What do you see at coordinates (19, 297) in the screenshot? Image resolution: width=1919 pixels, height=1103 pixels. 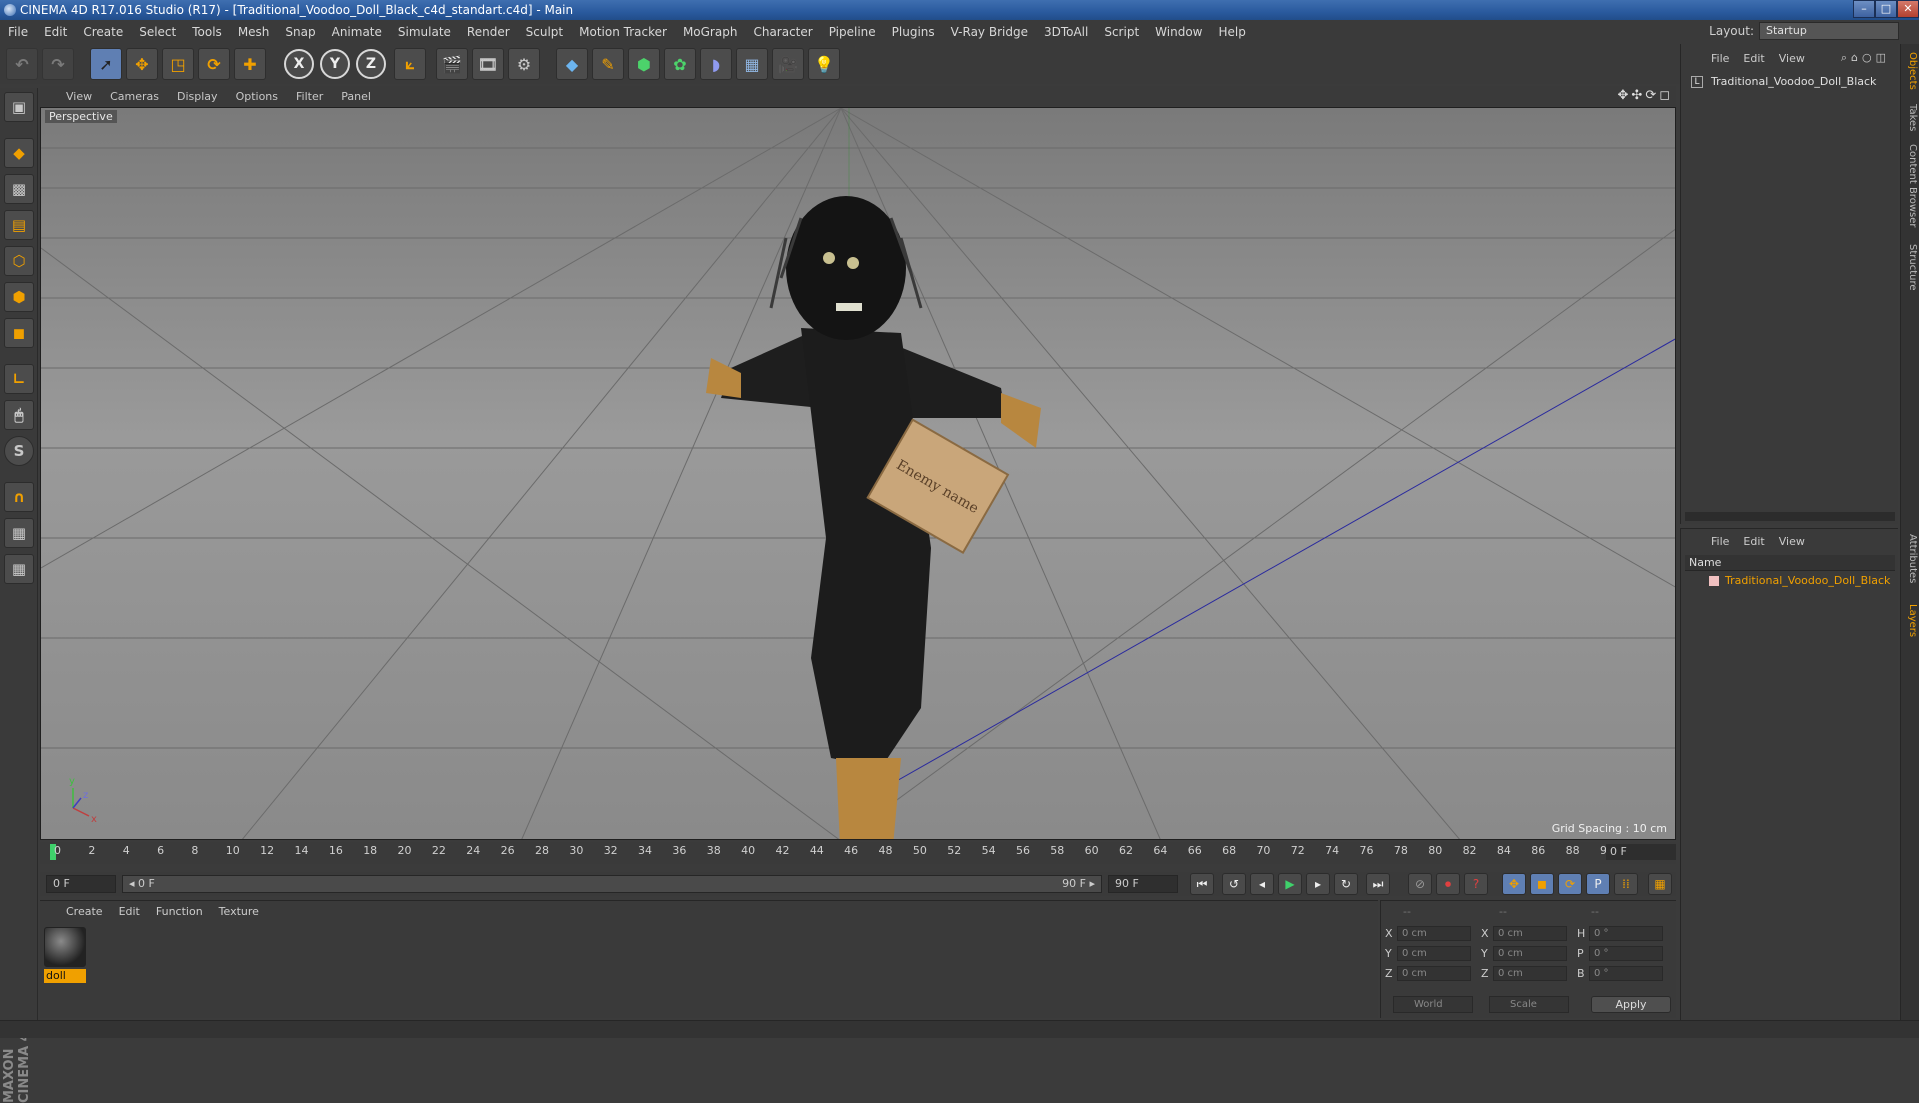 I see `edges-mode-icon: ⬢` at bounding box center [19, 297].